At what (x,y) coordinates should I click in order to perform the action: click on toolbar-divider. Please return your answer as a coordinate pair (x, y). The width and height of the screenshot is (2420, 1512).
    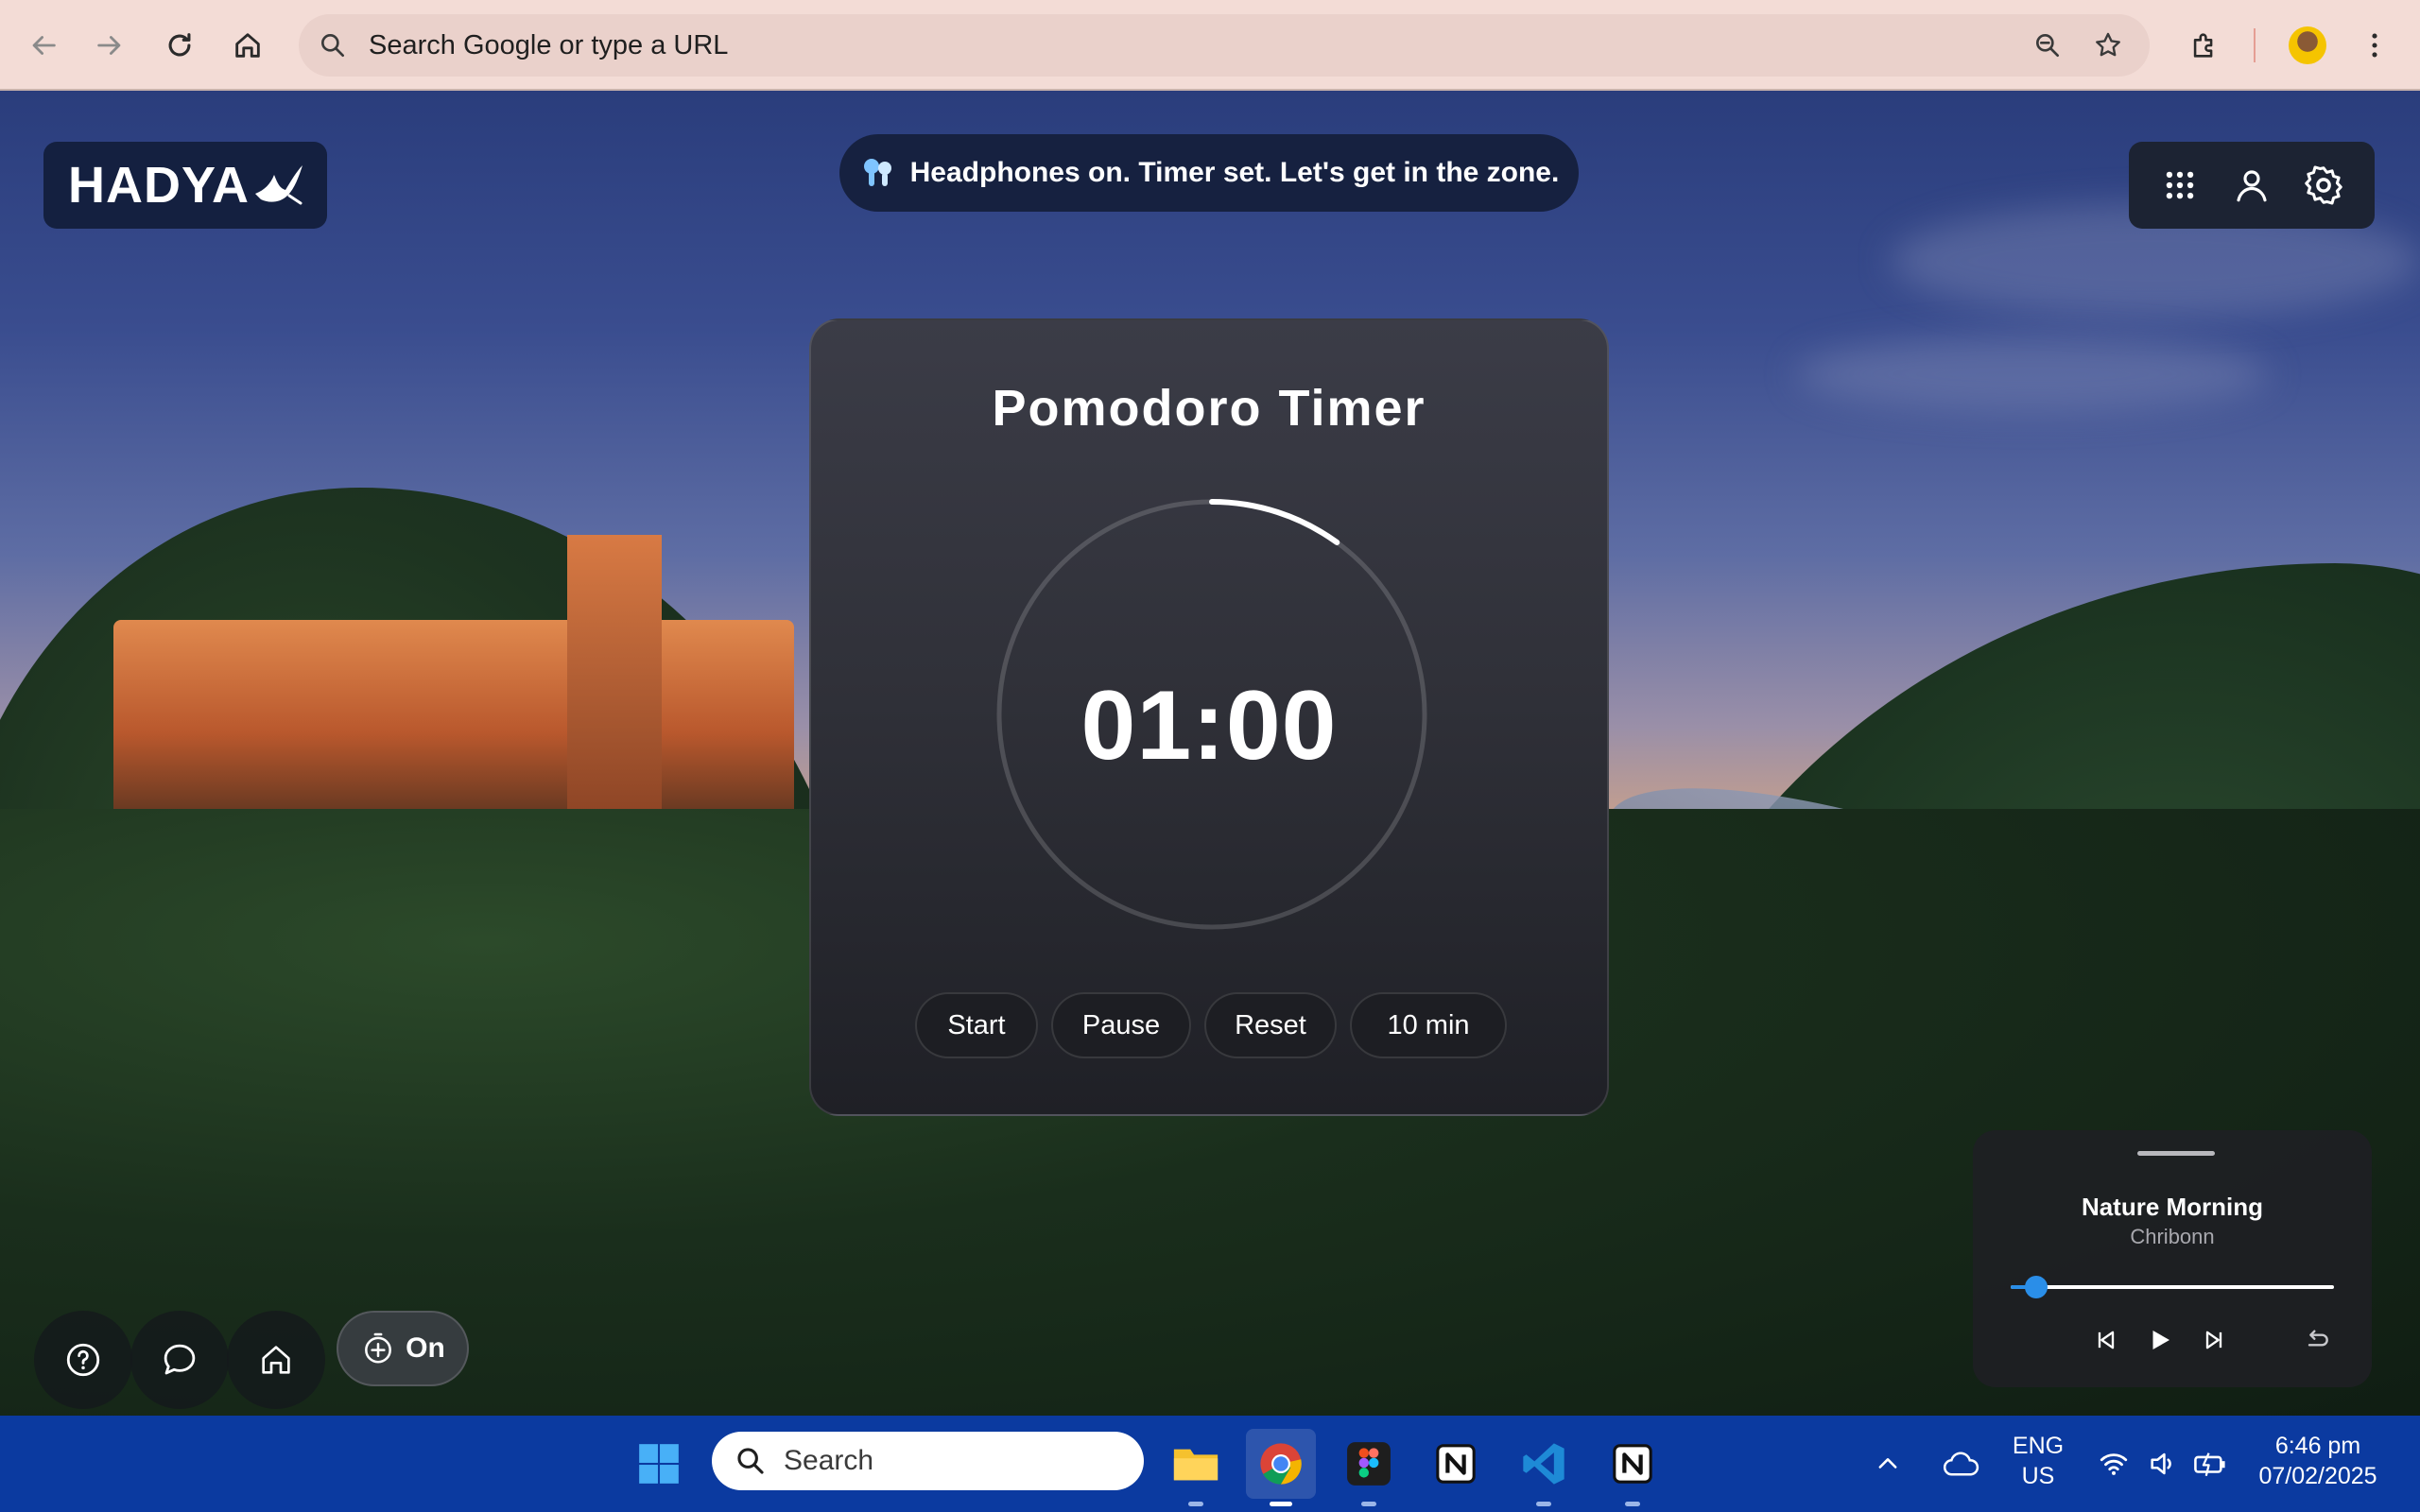
    Looking at the image, I should click on (2255, 45).